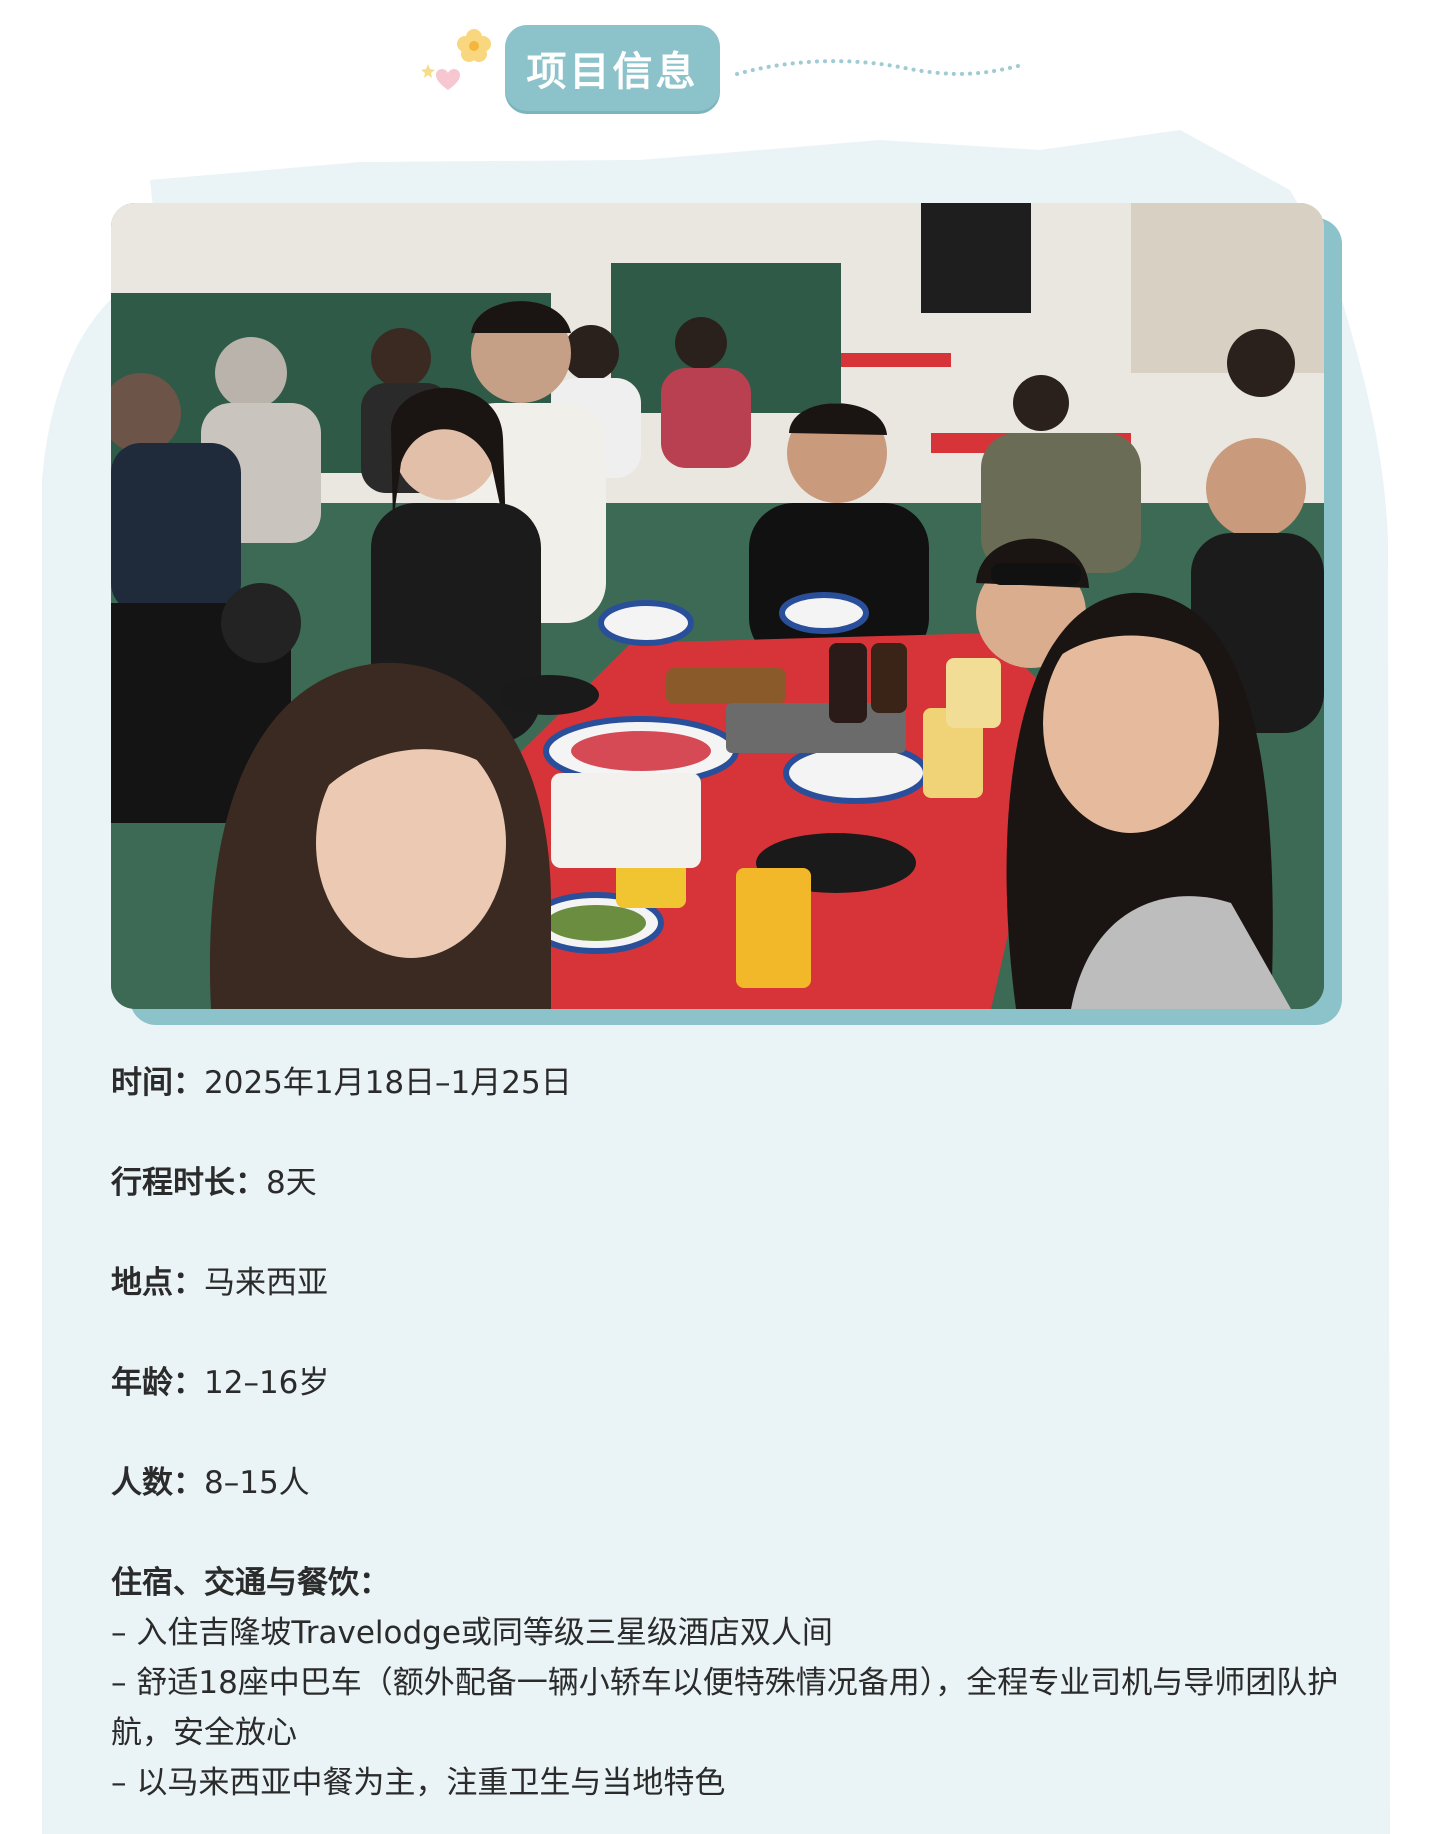  I want to click on stay-label: 住宿、交通与餐饮：, so click(250, 1583).